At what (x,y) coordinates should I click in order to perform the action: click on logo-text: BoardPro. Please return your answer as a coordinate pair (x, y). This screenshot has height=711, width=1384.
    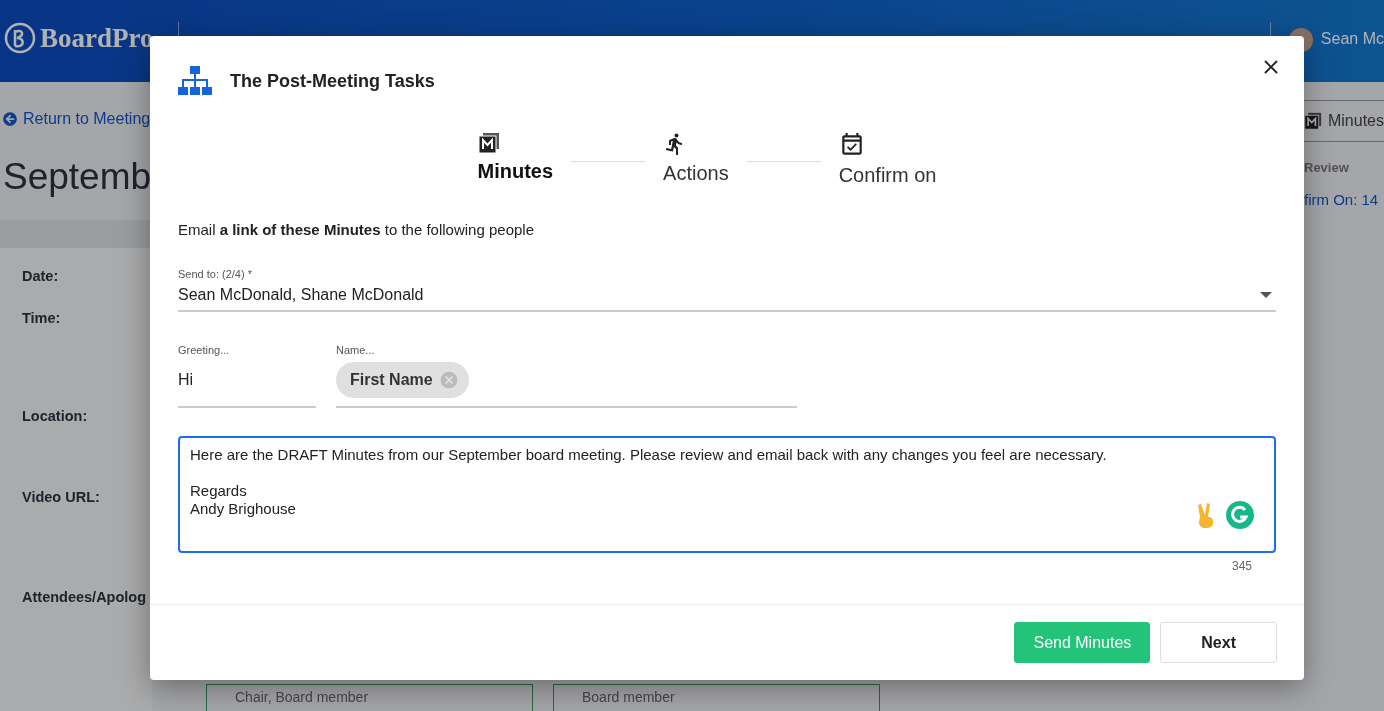
    Looking at the image, I should click on (97, 38).